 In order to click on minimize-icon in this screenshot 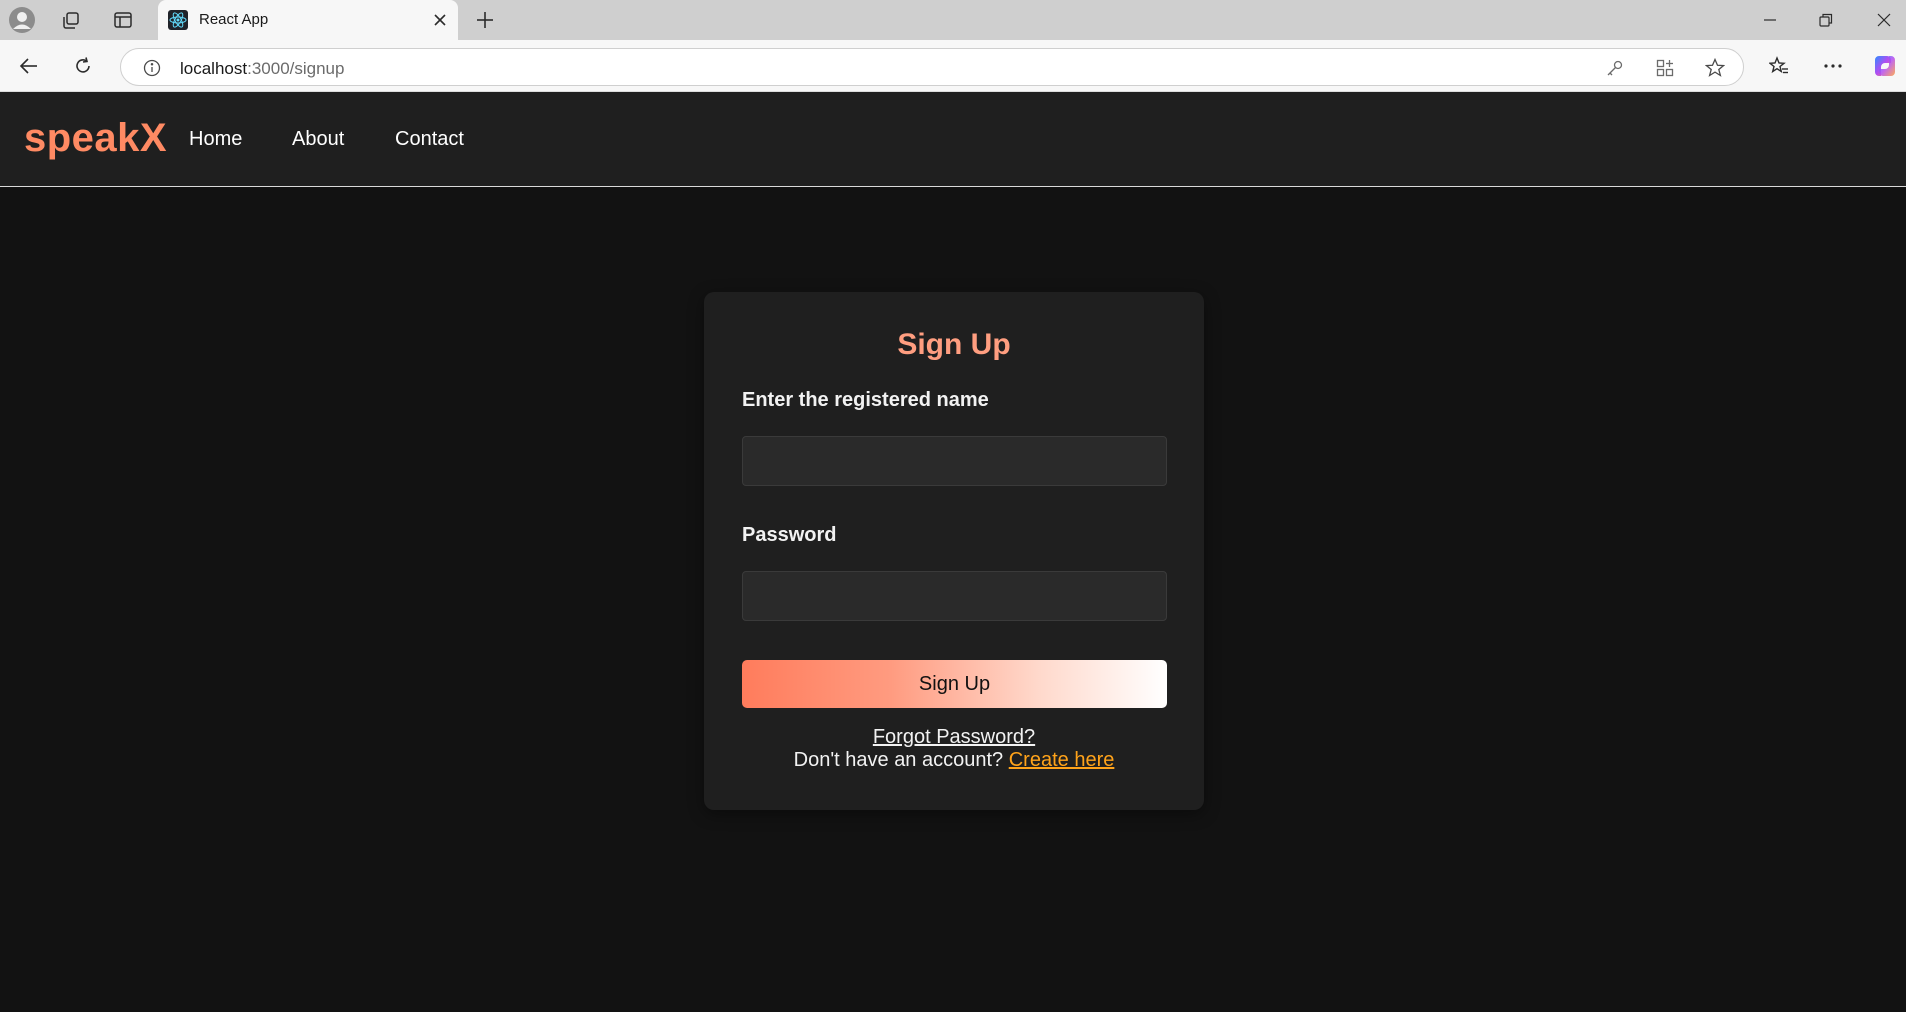, I will do `click(1770, 20)`.